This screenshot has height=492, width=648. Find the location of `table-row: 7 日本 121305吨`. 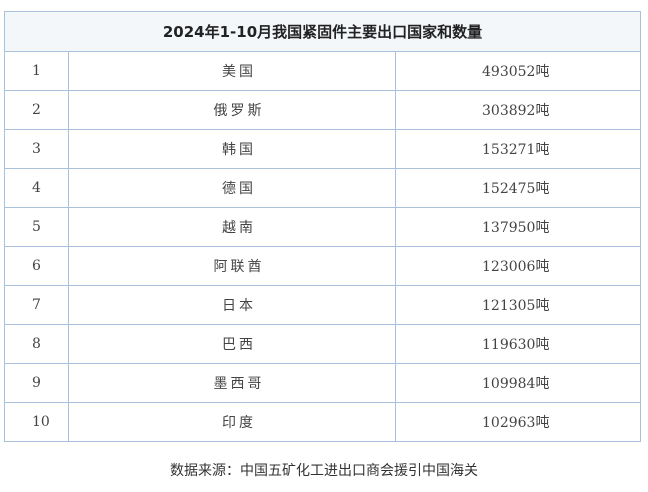

table-row: 7 日本 121305吨 is located at coordinates (322, 305).